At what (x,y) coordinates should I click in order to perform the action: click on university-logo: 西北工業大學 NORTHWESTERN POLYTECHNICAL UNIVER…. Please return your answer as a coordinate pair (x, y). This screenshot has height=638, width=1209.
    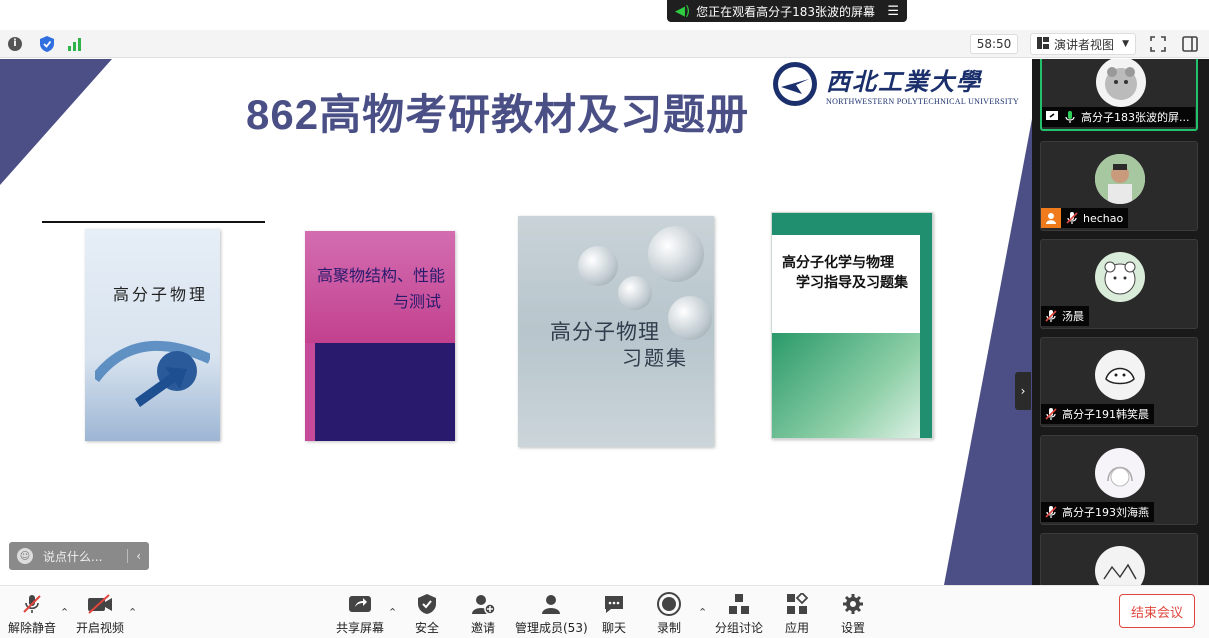
    Looking at the image, I should click on (898, 84).